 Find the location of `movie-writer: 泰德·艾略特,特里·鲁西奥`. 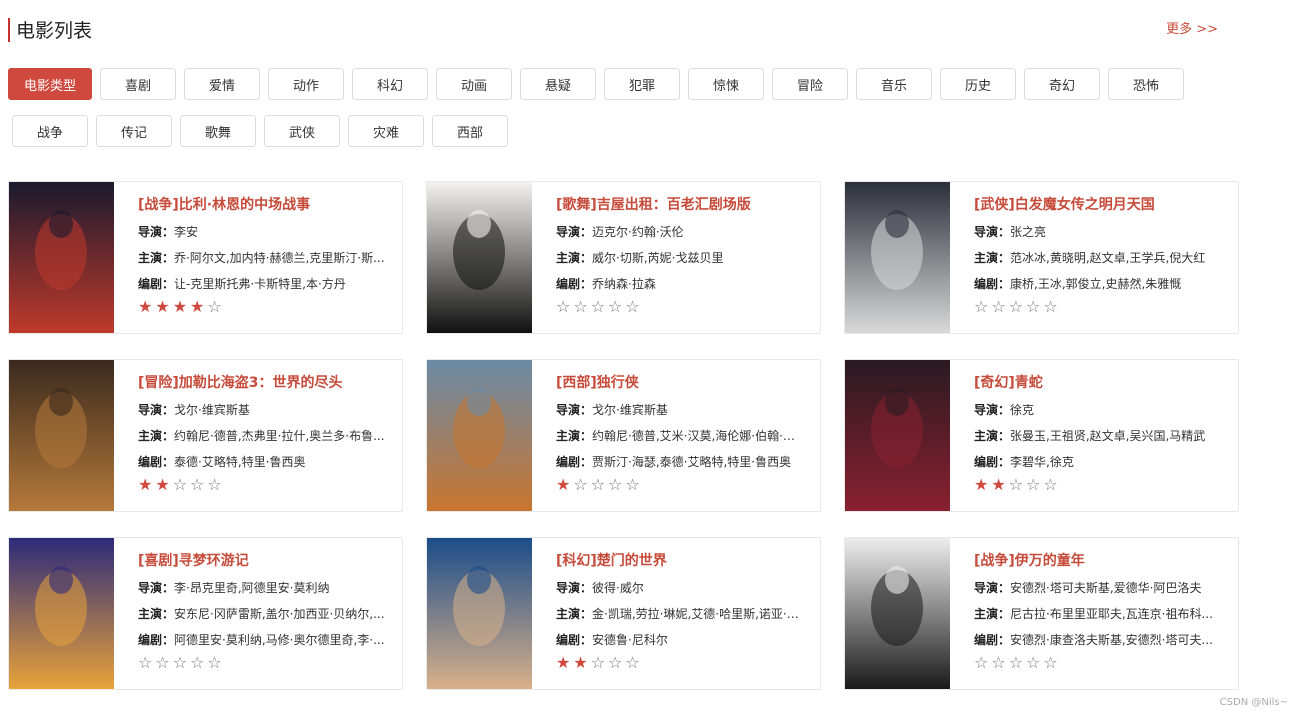

movie-writer: 泰德·艾略特,特里·鲁西奥 is located at coordinates (240, 462).